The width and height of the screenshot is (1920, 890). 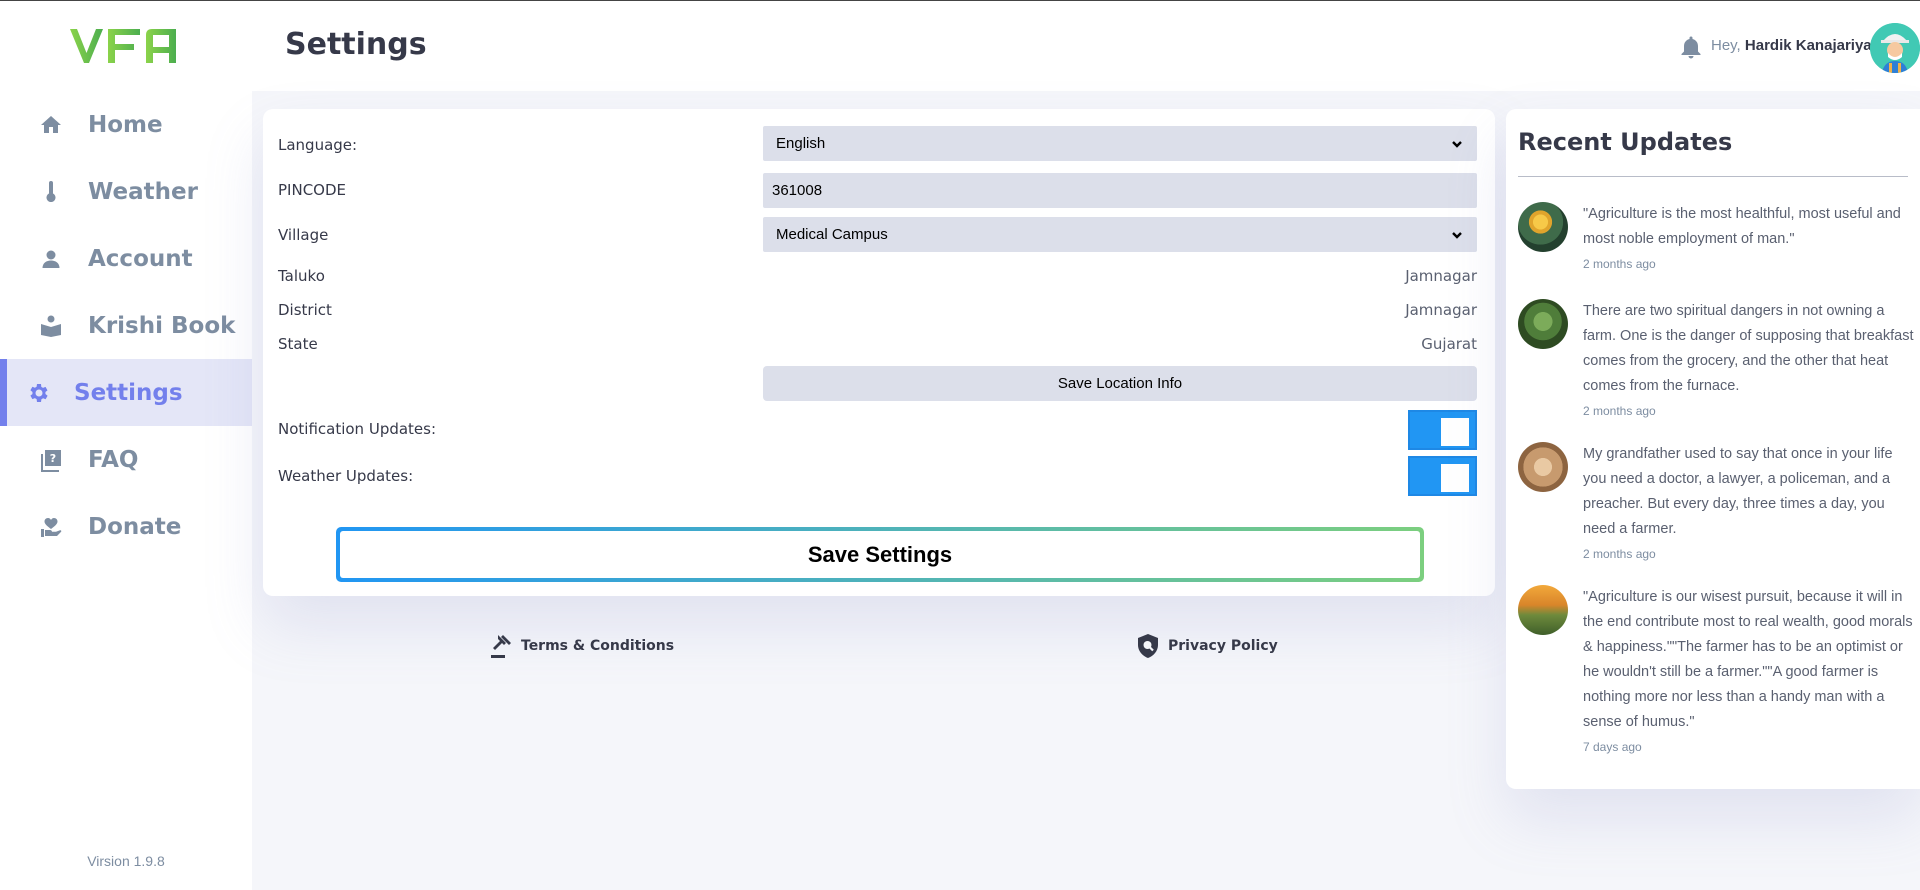 I want to click on sidebar-item-label: Settings, so click(x=128, y=392).